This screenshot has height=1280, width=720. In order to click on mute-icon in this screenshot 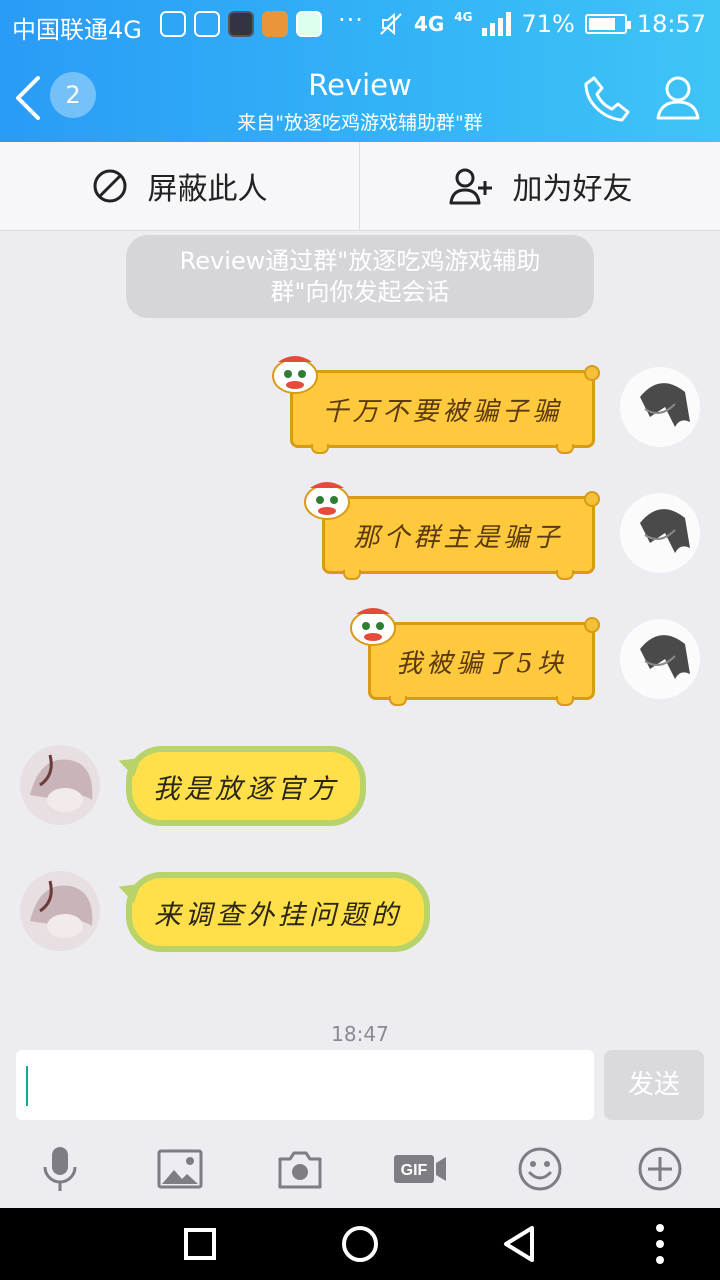, I will do `click(391, 24)`.